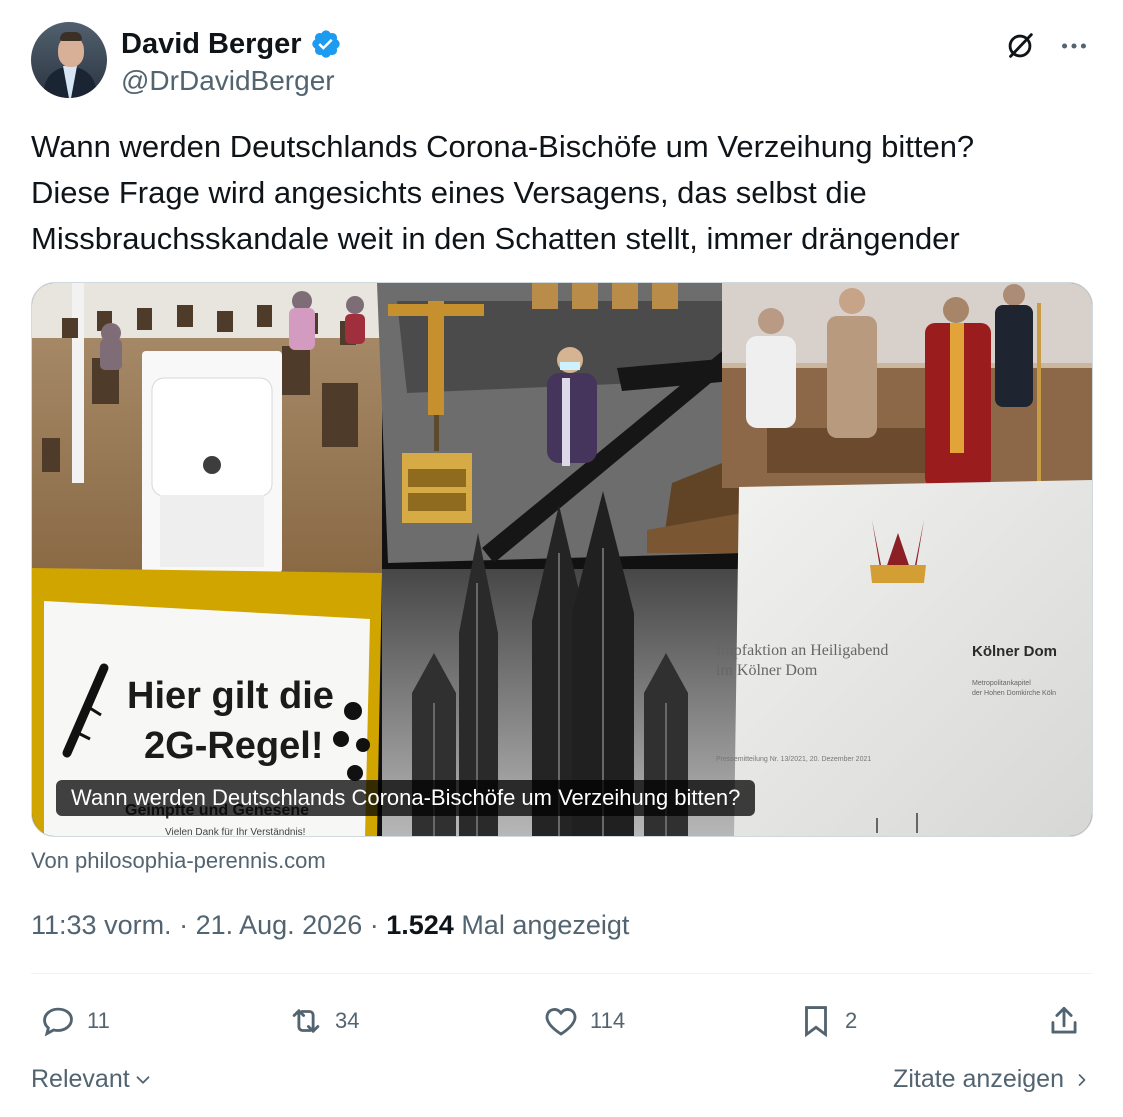  I want to click on reply-count: 11, so click(98, 1020).